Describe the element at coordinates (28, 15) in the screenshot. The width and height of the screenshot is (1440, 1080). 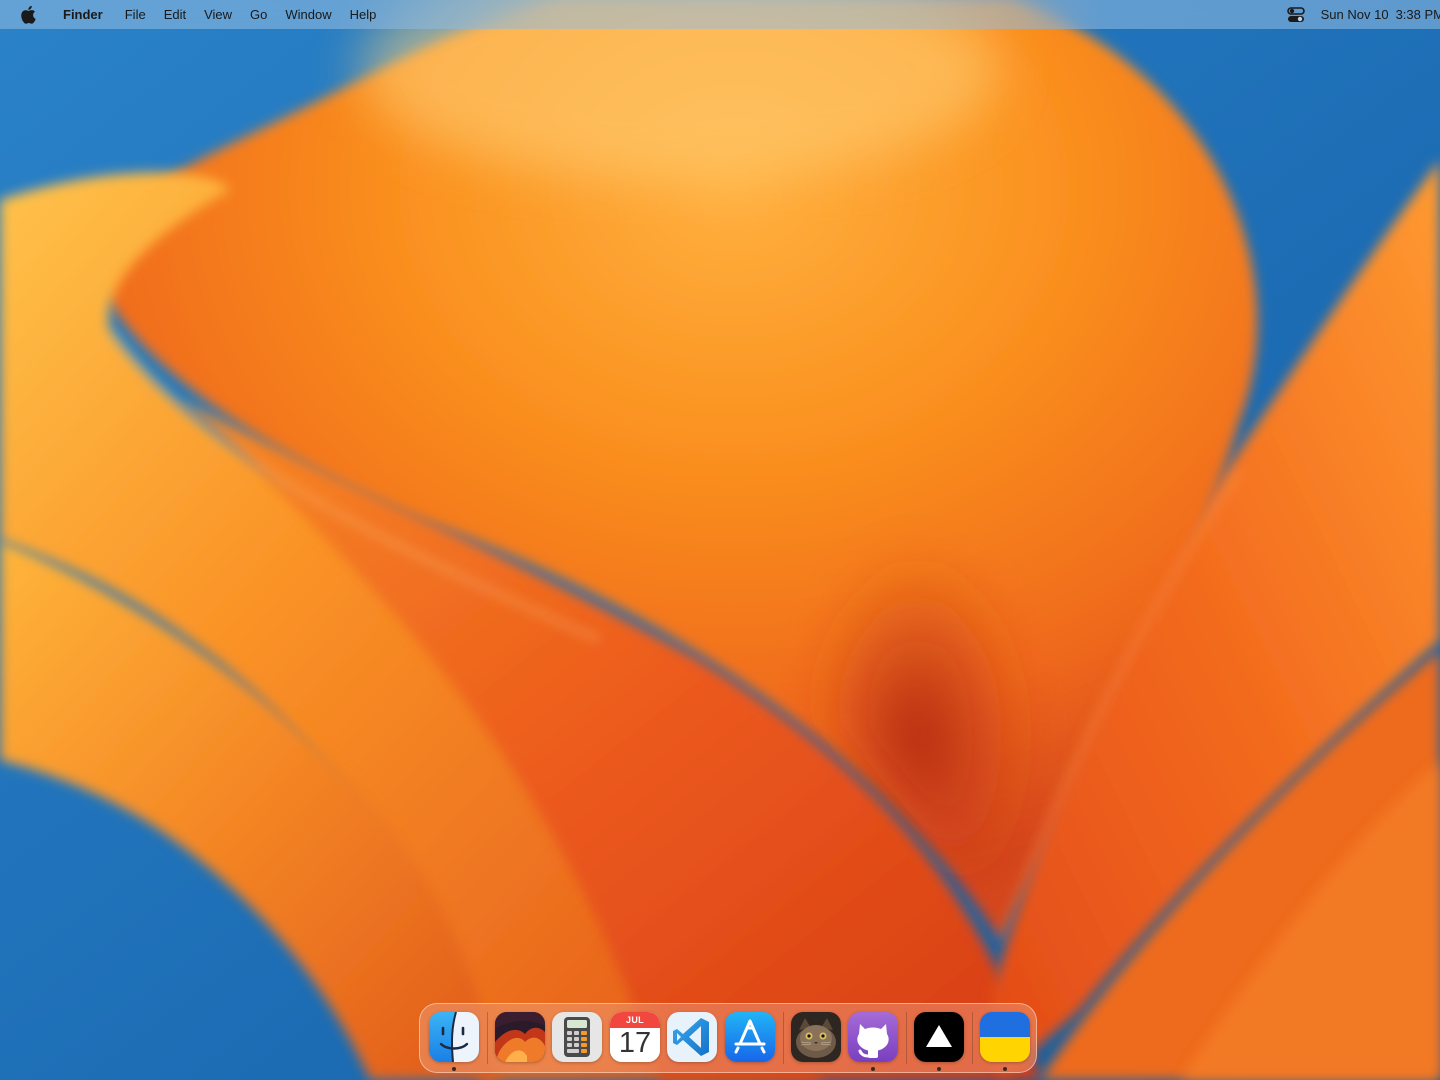
I see `apple-menu-icon` at that location.